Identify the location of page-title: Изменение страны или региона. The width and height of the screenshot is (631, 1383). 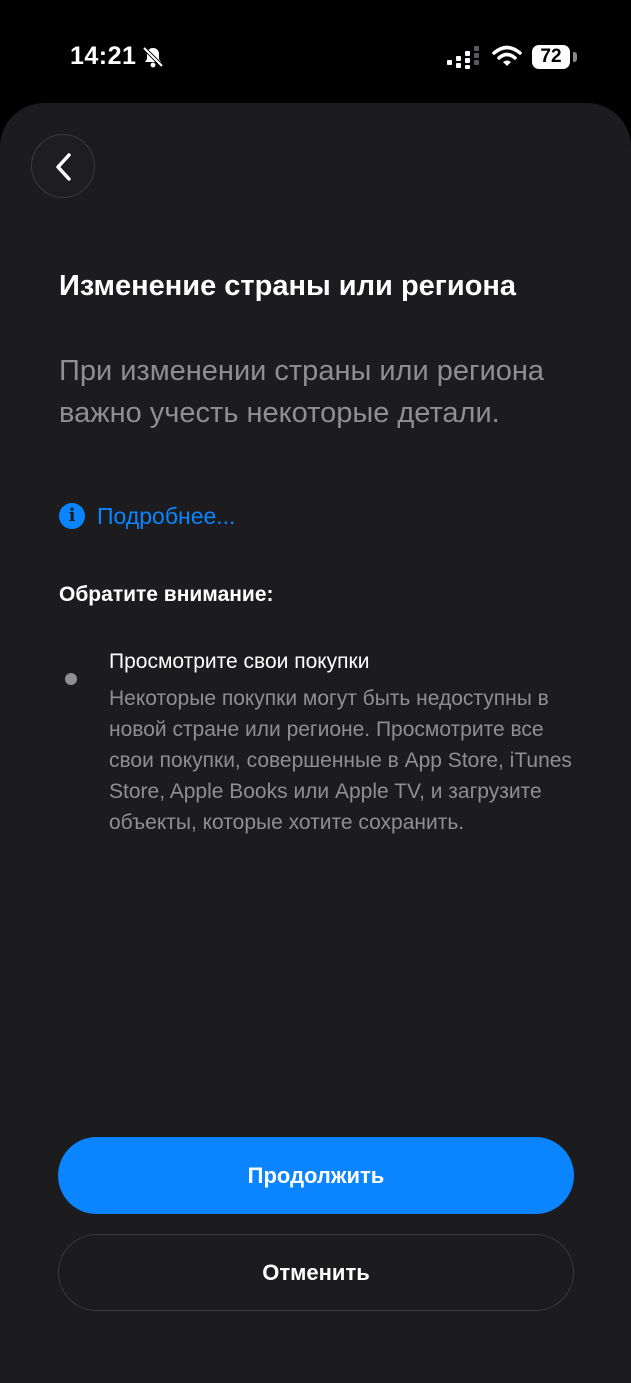
(288, 286).